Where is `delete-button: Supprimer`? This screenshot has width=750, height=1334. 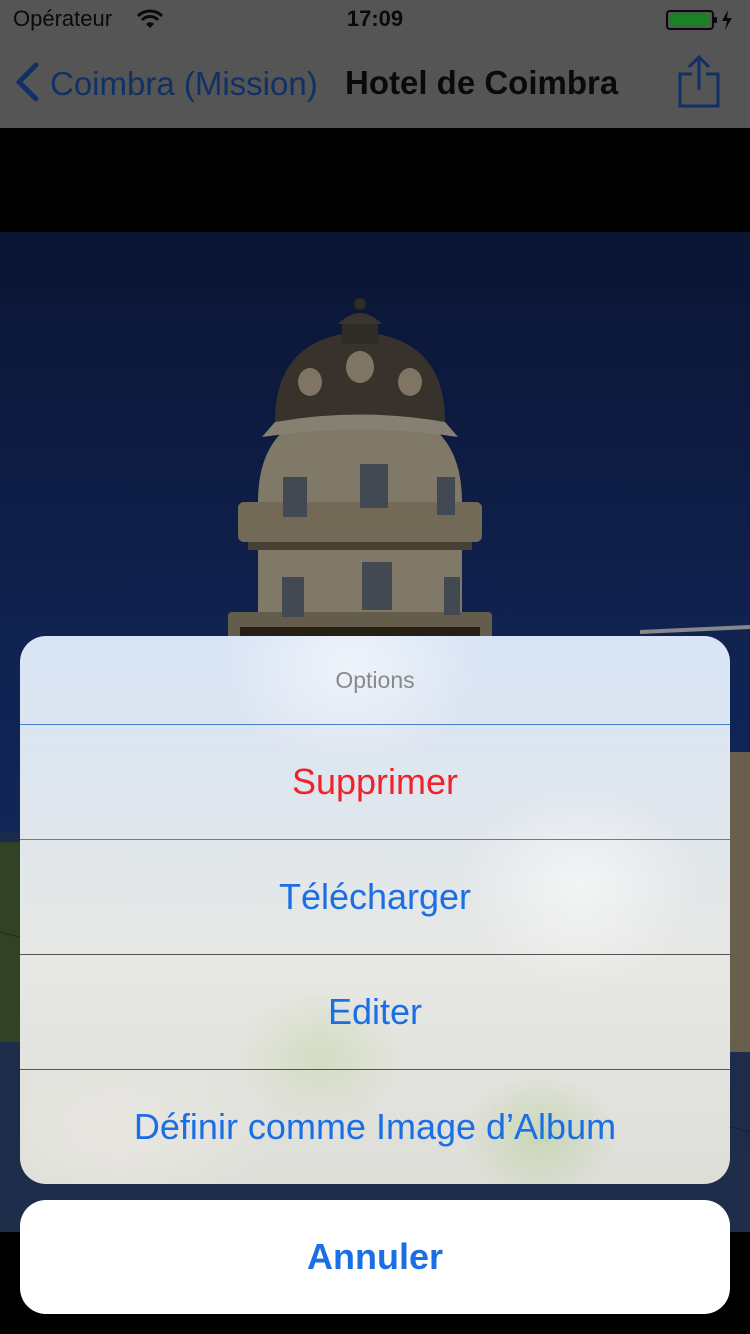
delete-button: Supprimer is located at coordinates (375, 782).